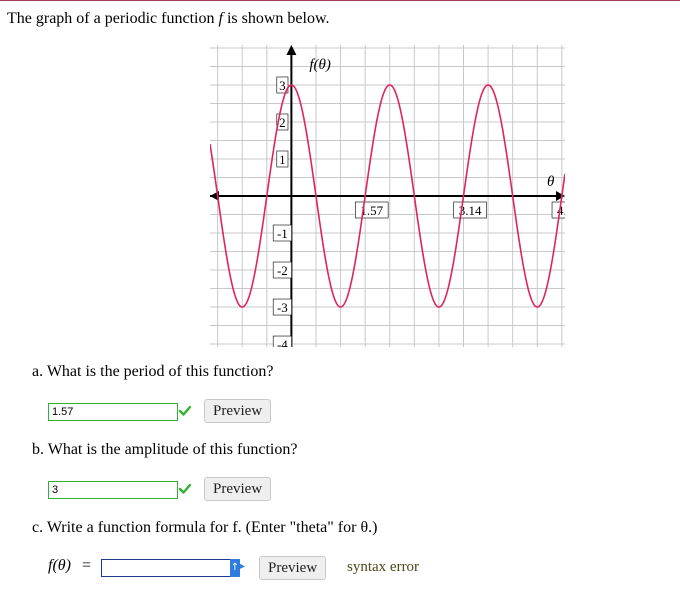 The image size is (680, 591). What do you see at coordinates (168, 568) in the screenshot?
I see `formula-input` at bounding box center [168, 568].